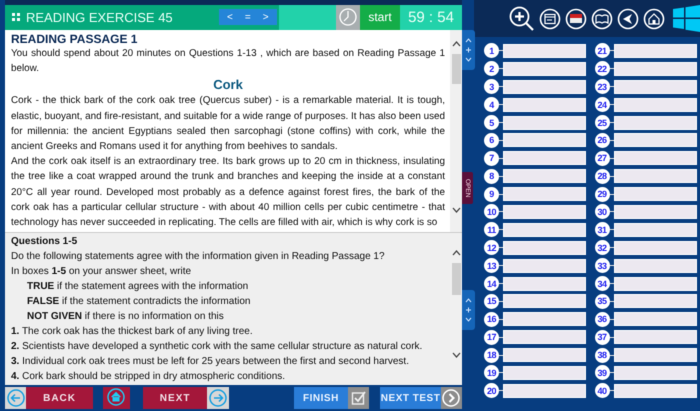 The image size is (700, 411). What do you see at coordinates (101, 272) in the screenshot?
I see `question-text: In boxes 1-5 on your answer sheet, write` at bounding box center [101, 272].